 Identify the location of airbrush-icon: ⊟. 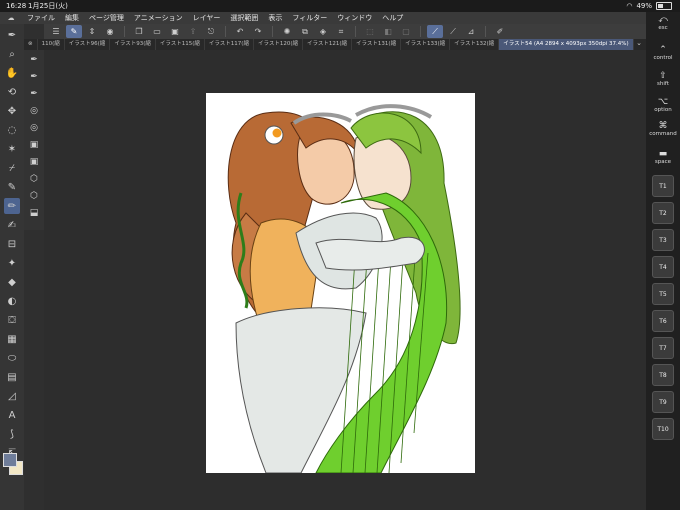
(12, 244).